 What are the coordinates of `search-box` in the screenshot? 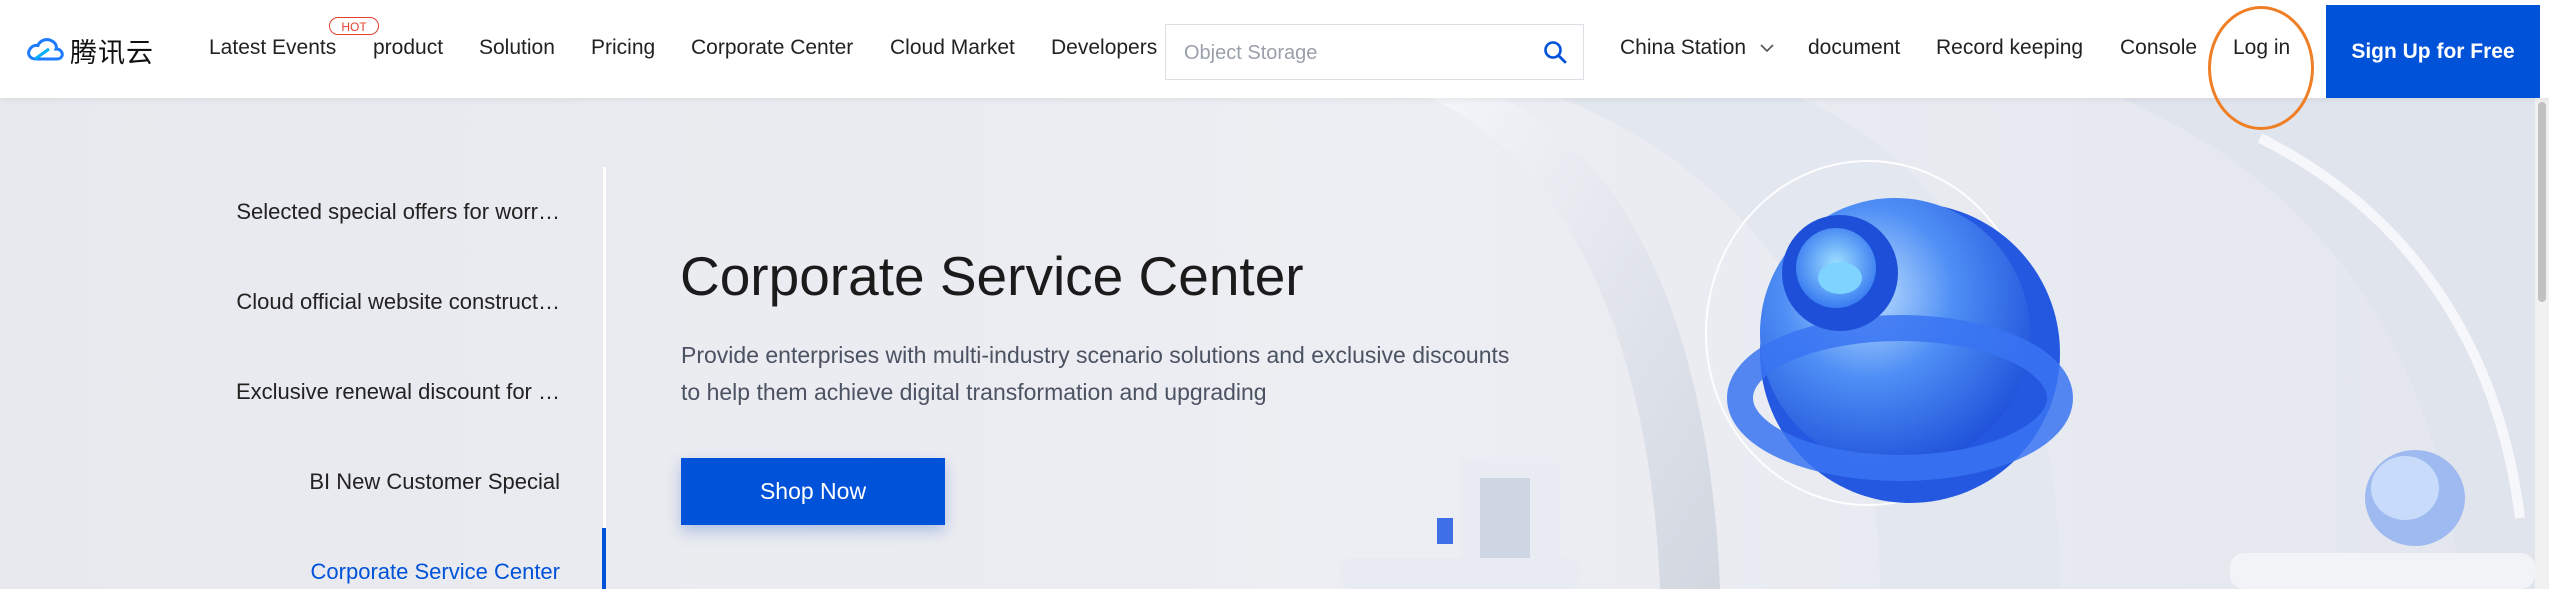 It's located at (1374, 52).